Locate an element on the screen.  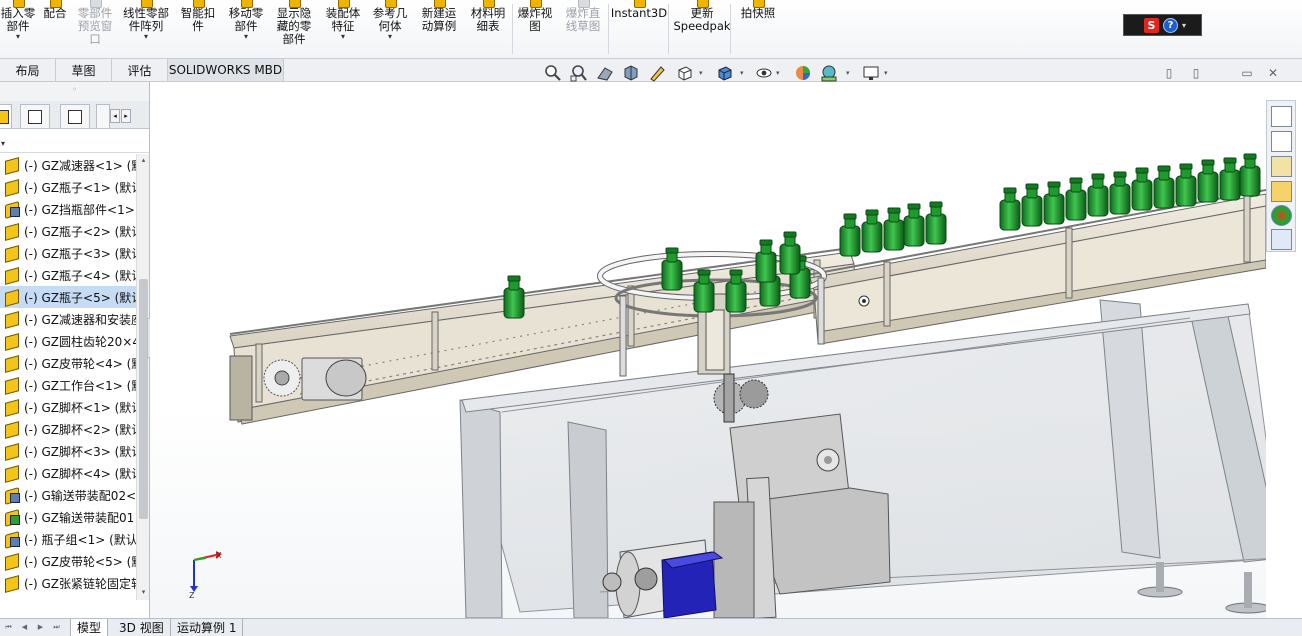
view-settings-icon is located at coordinates (871, 73).